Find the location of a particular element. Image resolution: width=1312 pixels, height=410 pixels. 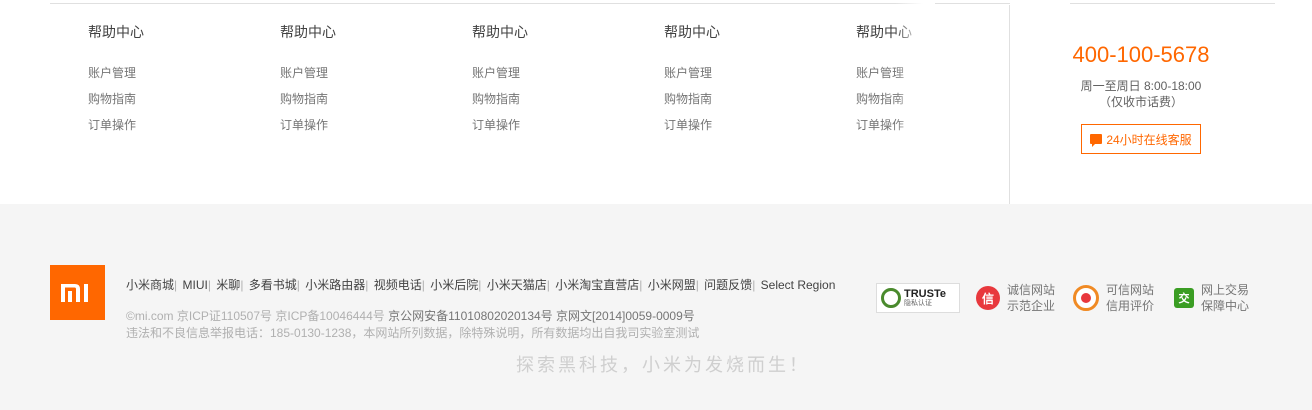

culture-license-link: 京网文[2014]0059-0009号 is located at coordinates (625, 316).